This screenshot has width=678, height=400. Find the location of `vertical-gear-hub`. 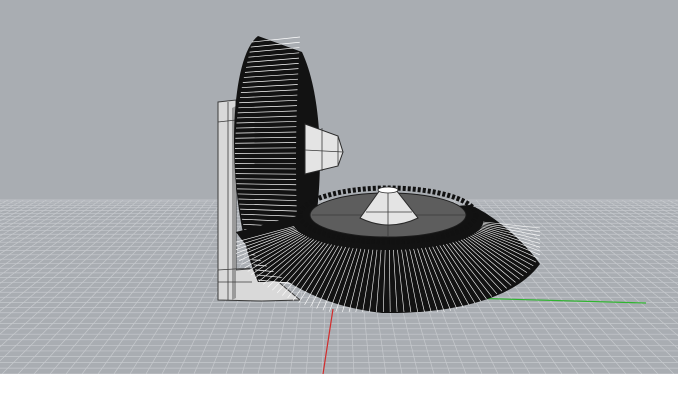

vertical-gear-hub is located at coordinates (324, 149).